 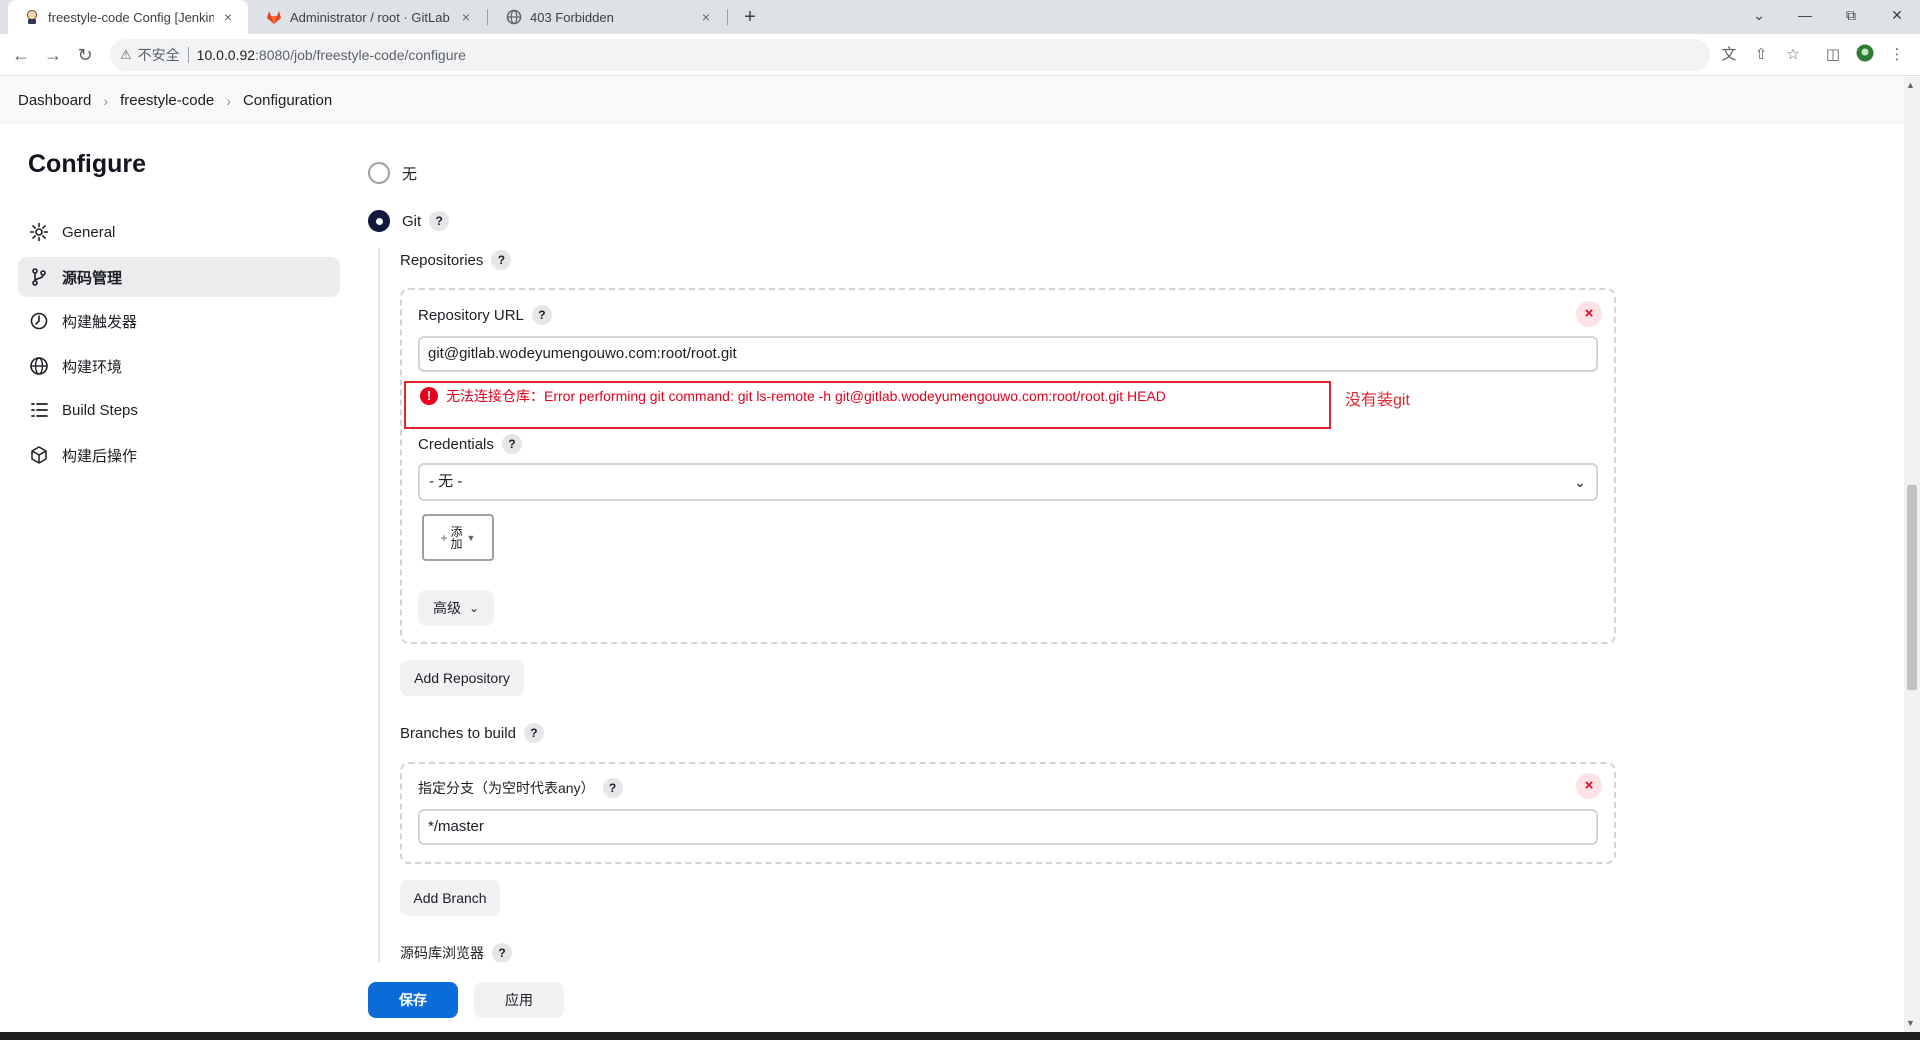 I want to click on label-text: Credentials, so click(x=456, y=444).